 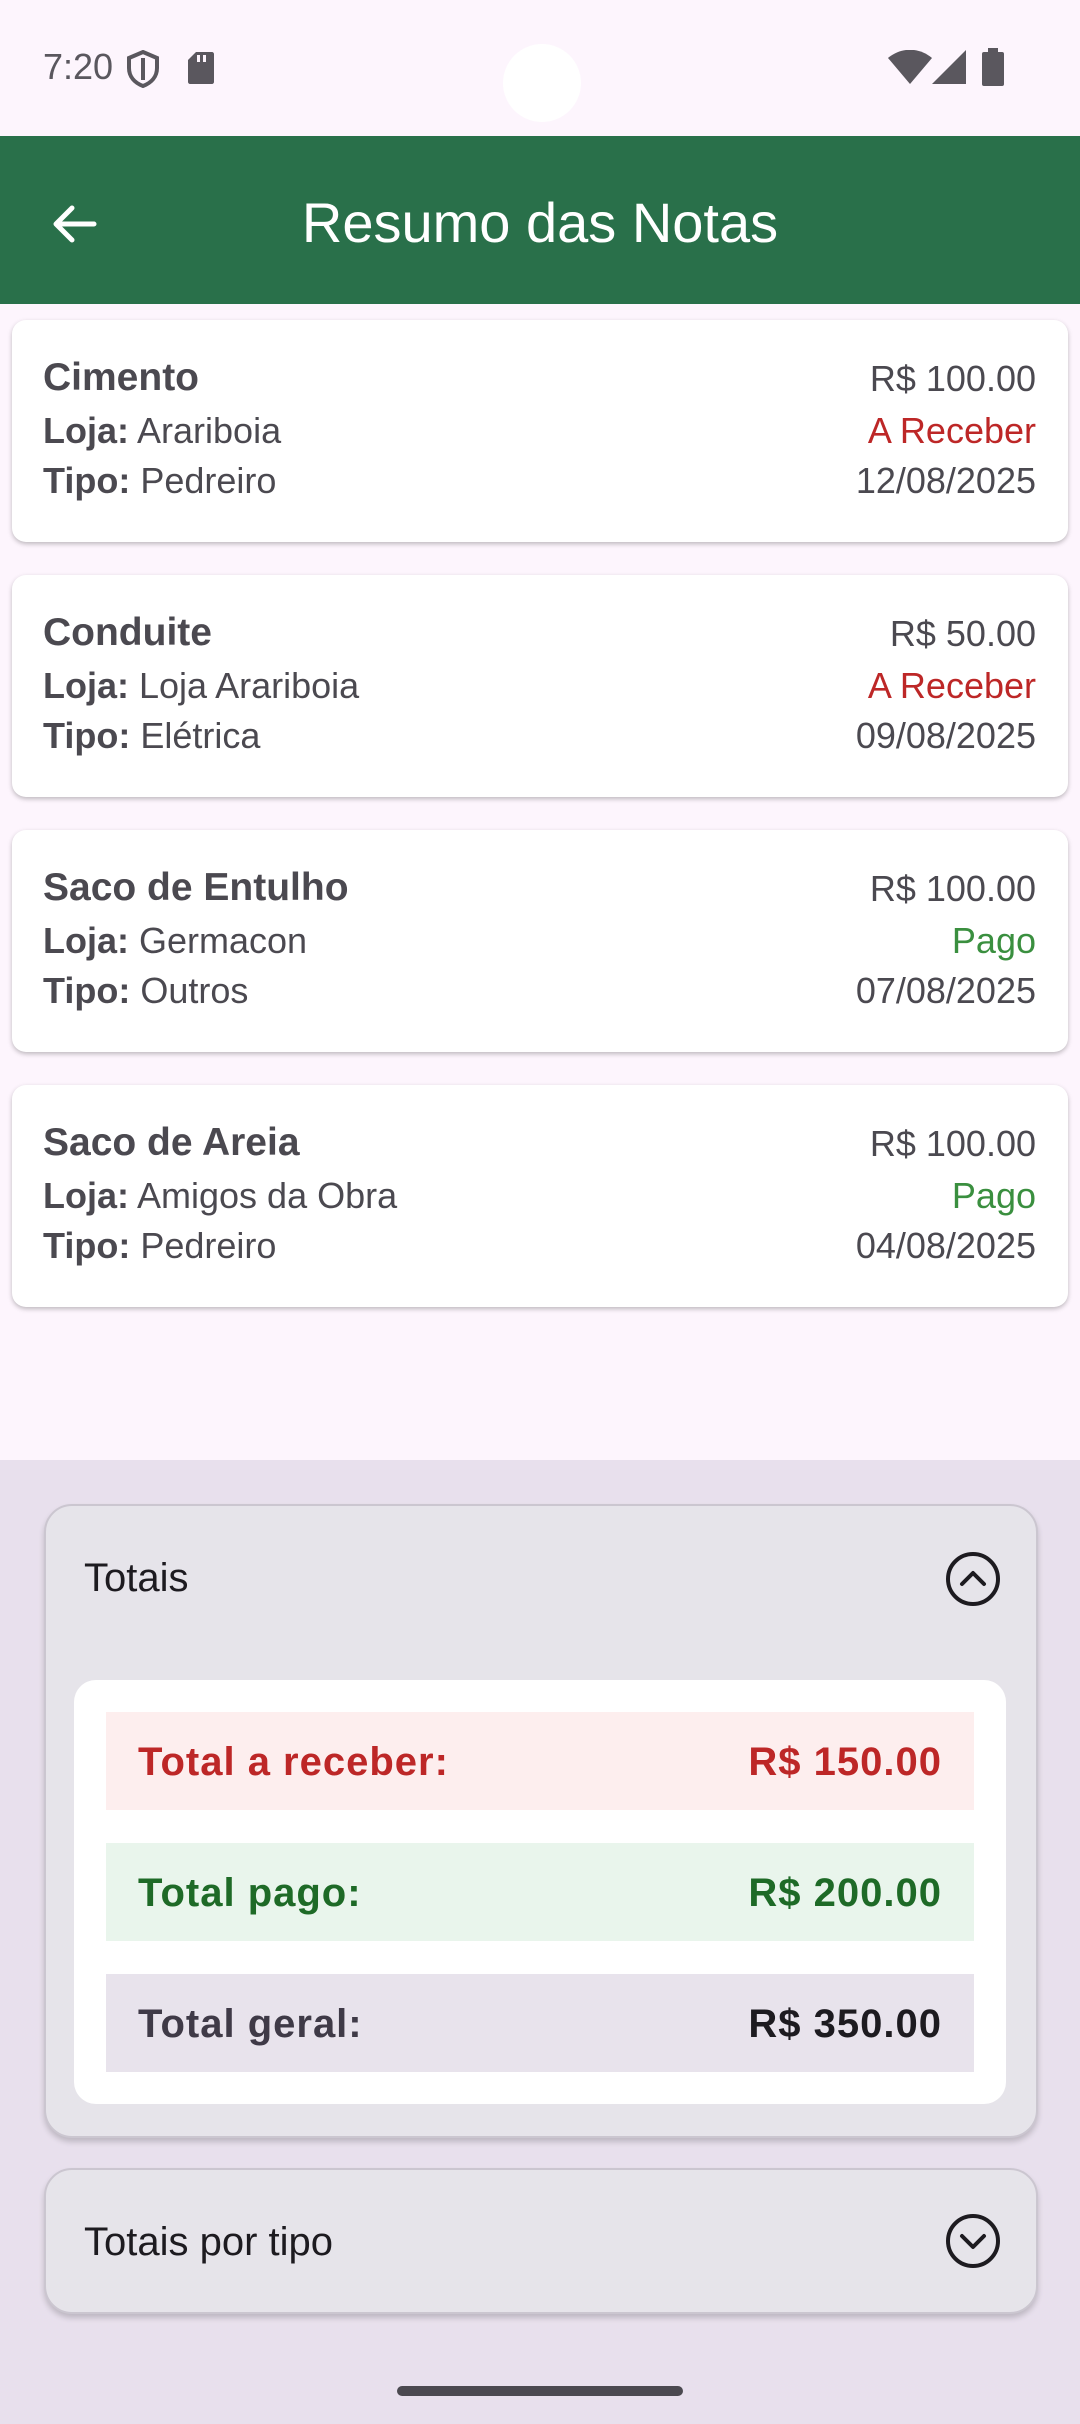 What do you see at coordinates (223, 940) in the screenshot?
I see `store-value: Germacon` at bounding box center [223, 940].